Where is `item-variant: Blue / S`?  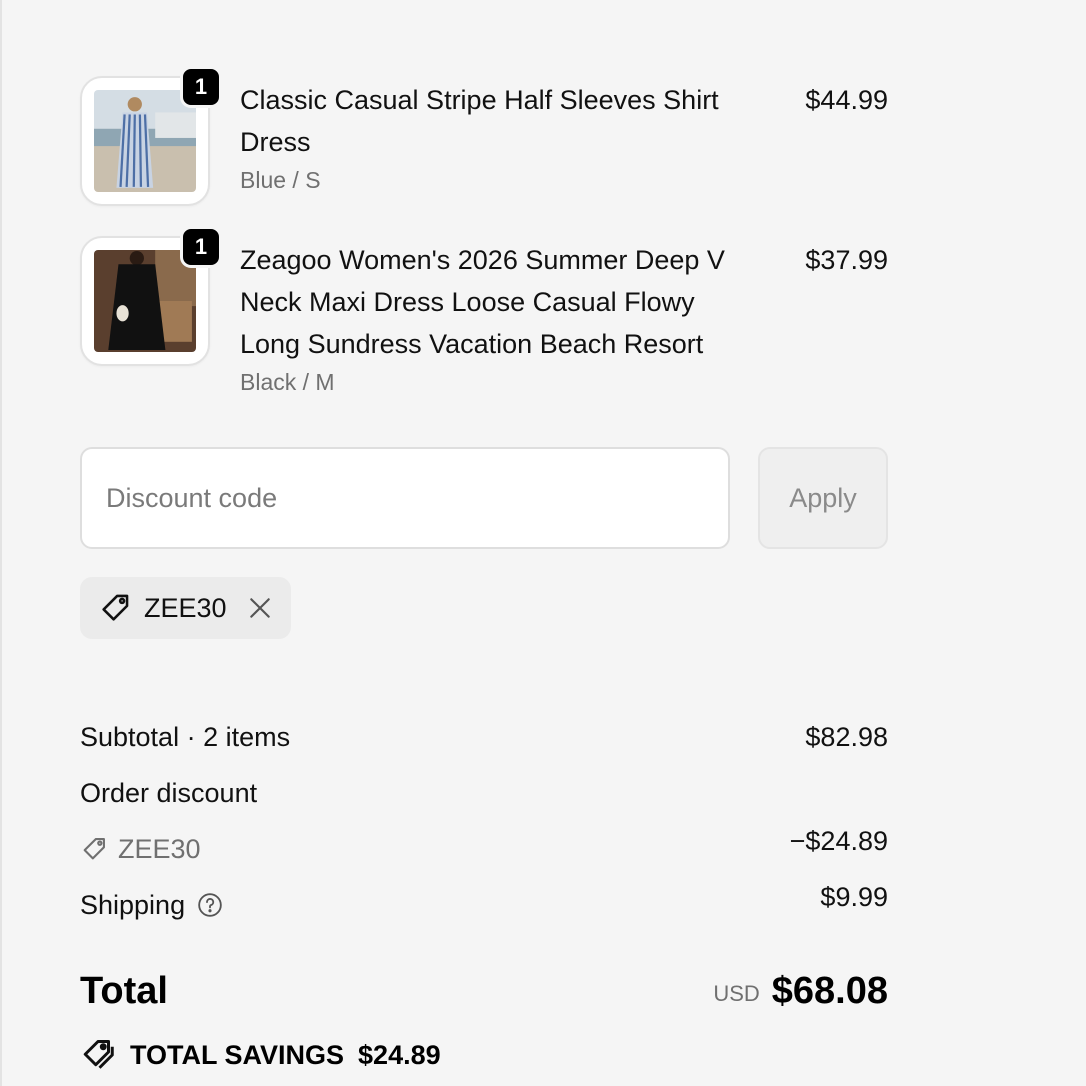 item-variant: Blue / S is located at coordinates (280, 180).